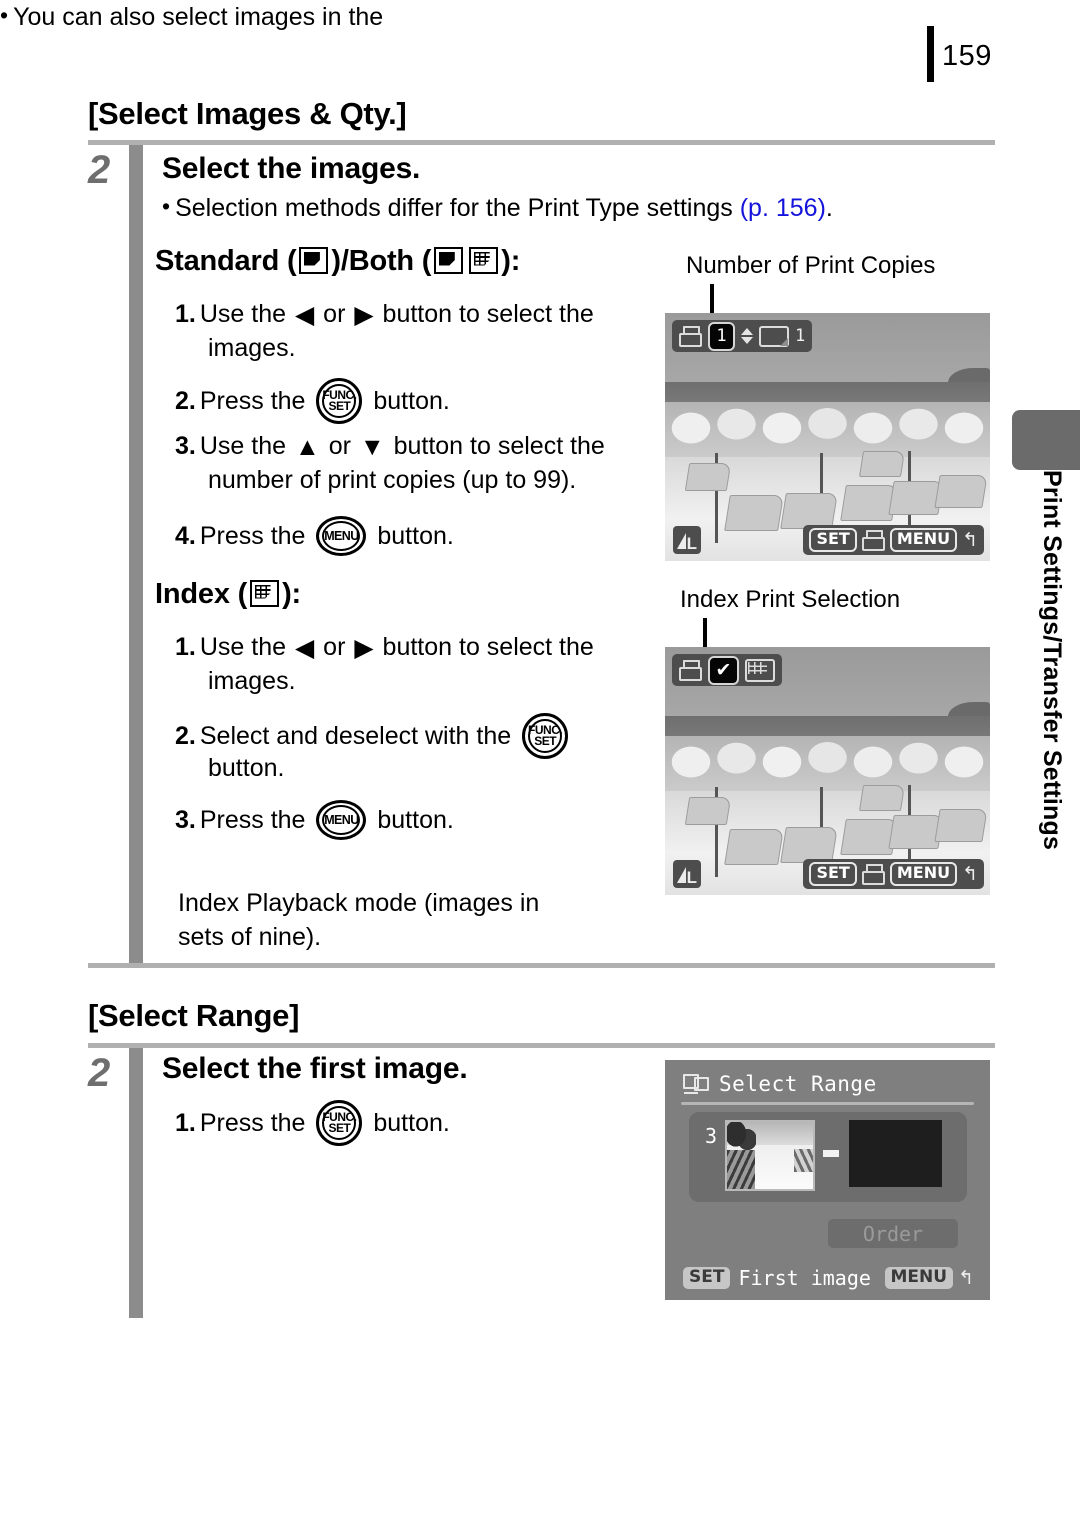  I want to click on lcd-top-status-bar-index: ✔, so click(727, 670).